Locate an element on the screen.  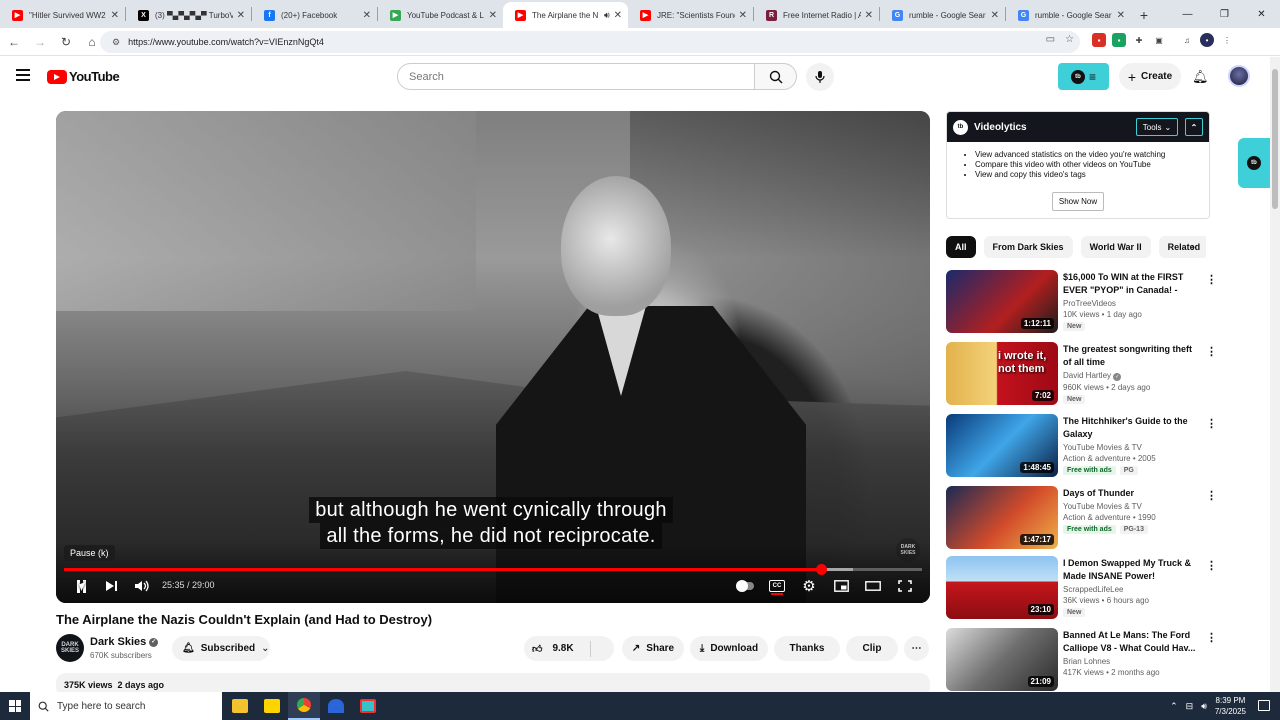
sidepanel-icon: ▣ is located at coordinates (1159, 40).